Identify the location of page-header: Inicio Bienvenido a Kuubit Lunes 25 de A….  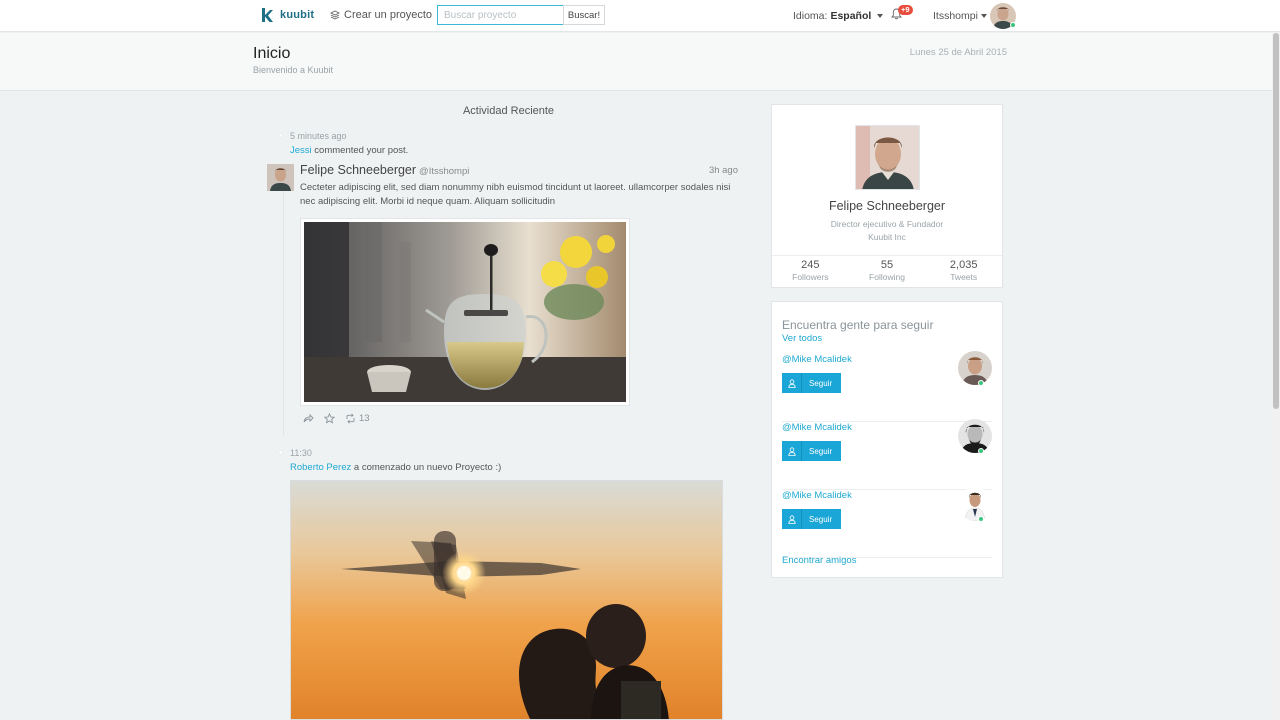
(636, 62).